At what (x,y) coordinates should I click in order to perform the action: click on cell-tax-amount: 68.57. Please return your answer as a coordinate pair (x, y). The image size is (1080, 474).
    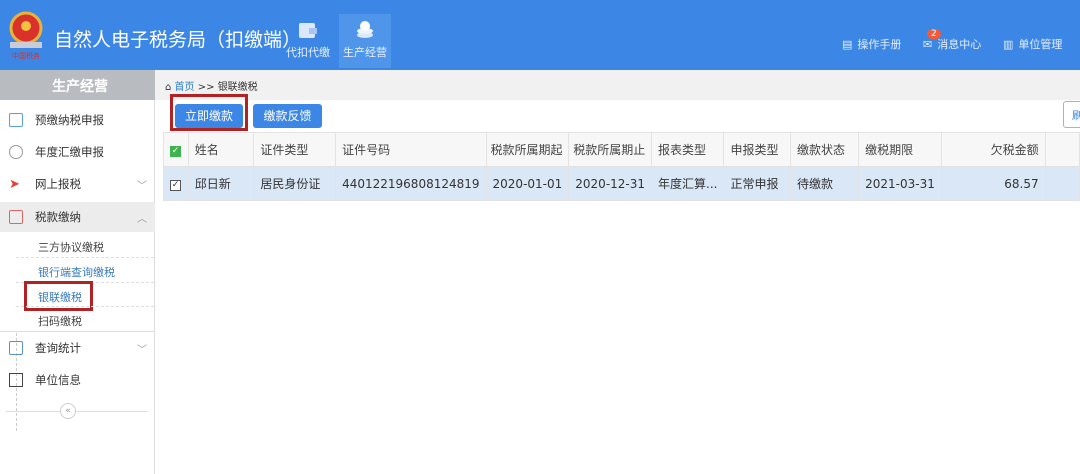
    Looking at the image, I should click on (993, 183).